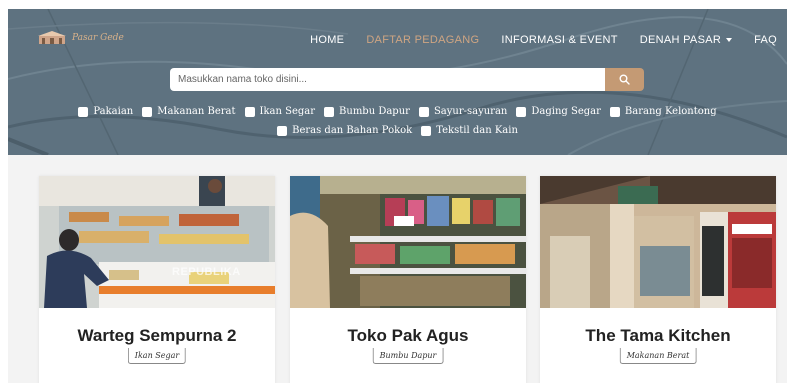 The image size is (787, 383). Describe the element at coordinates (559, 40) in the screenshot. I see `nav-informasi-event: INFORMASI & EVENT` at that location.